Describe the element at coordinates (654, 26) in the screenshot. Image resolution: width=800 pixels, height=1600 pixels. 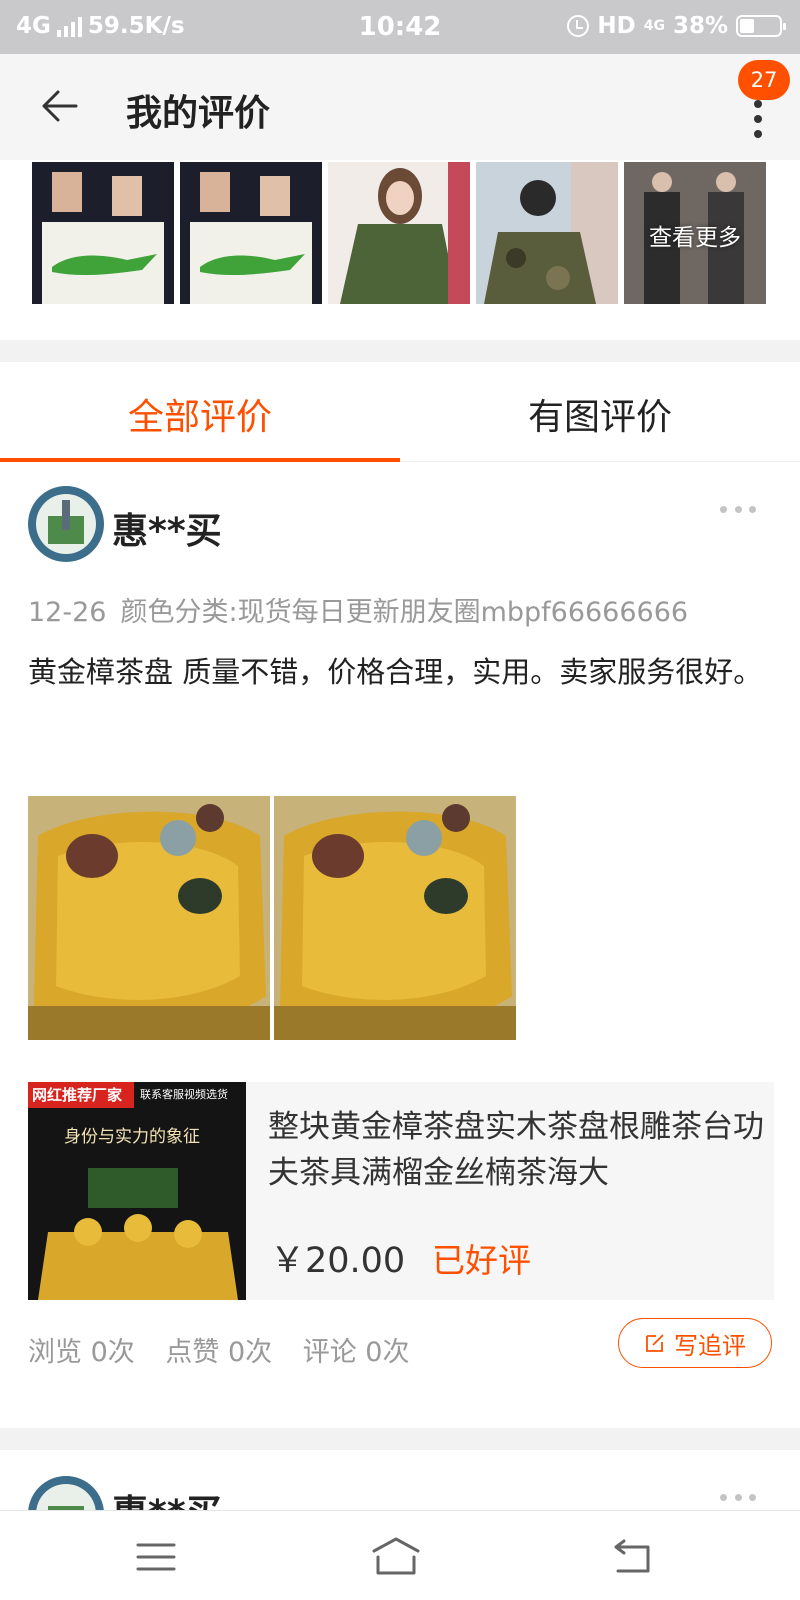
I see `network-type-2: 4G` at that location.